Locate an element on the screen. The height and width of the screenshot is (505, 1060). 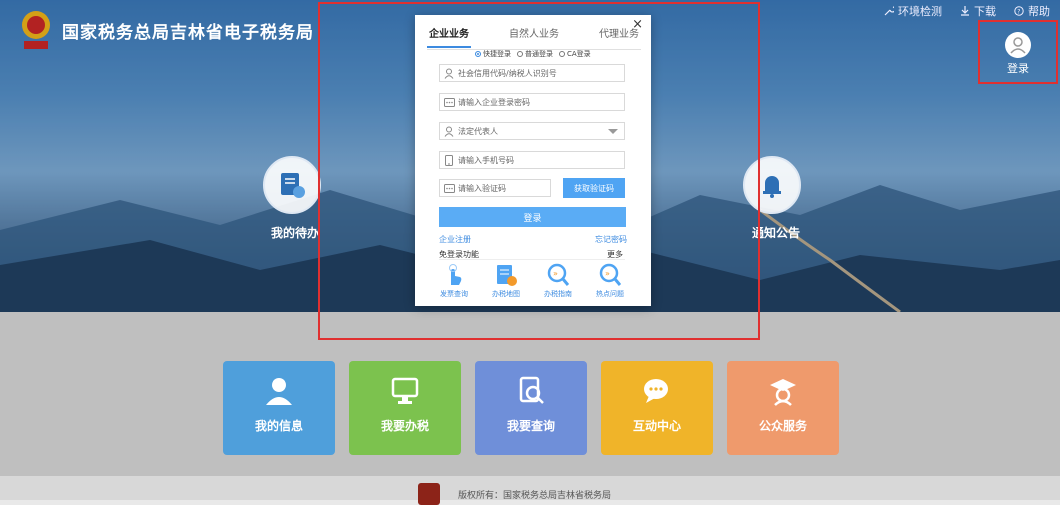
login-corner-label: 登录 is located at coordinates (1018, 68).